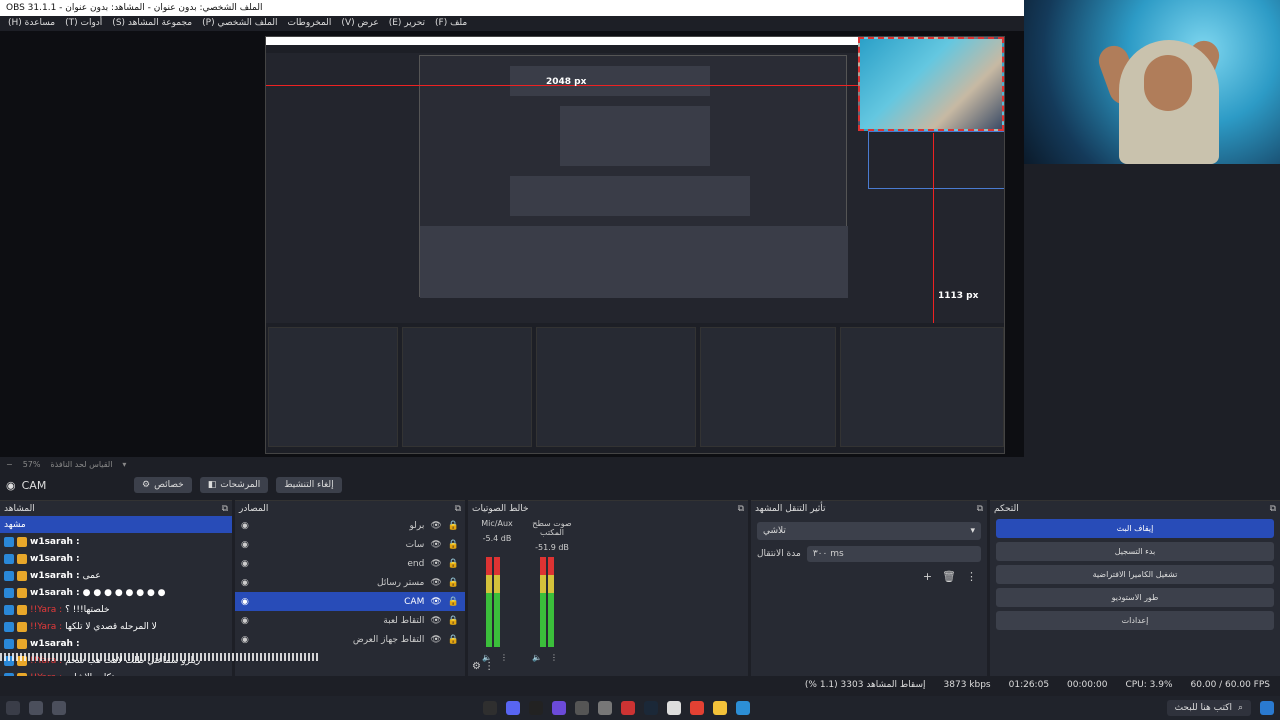 Image resolution: width=1280 pixels, height=720 pixels. Describe the element at coordinates (407, 23) in the screenshot. I see `menu-item: تحرير (E)` at that location.